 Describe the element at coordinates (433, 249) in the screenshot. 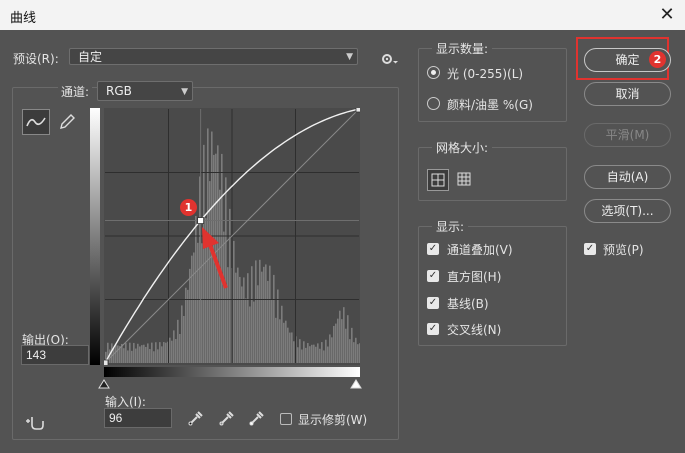

I see `channel-overlay-checkbox: ✓` at that location.